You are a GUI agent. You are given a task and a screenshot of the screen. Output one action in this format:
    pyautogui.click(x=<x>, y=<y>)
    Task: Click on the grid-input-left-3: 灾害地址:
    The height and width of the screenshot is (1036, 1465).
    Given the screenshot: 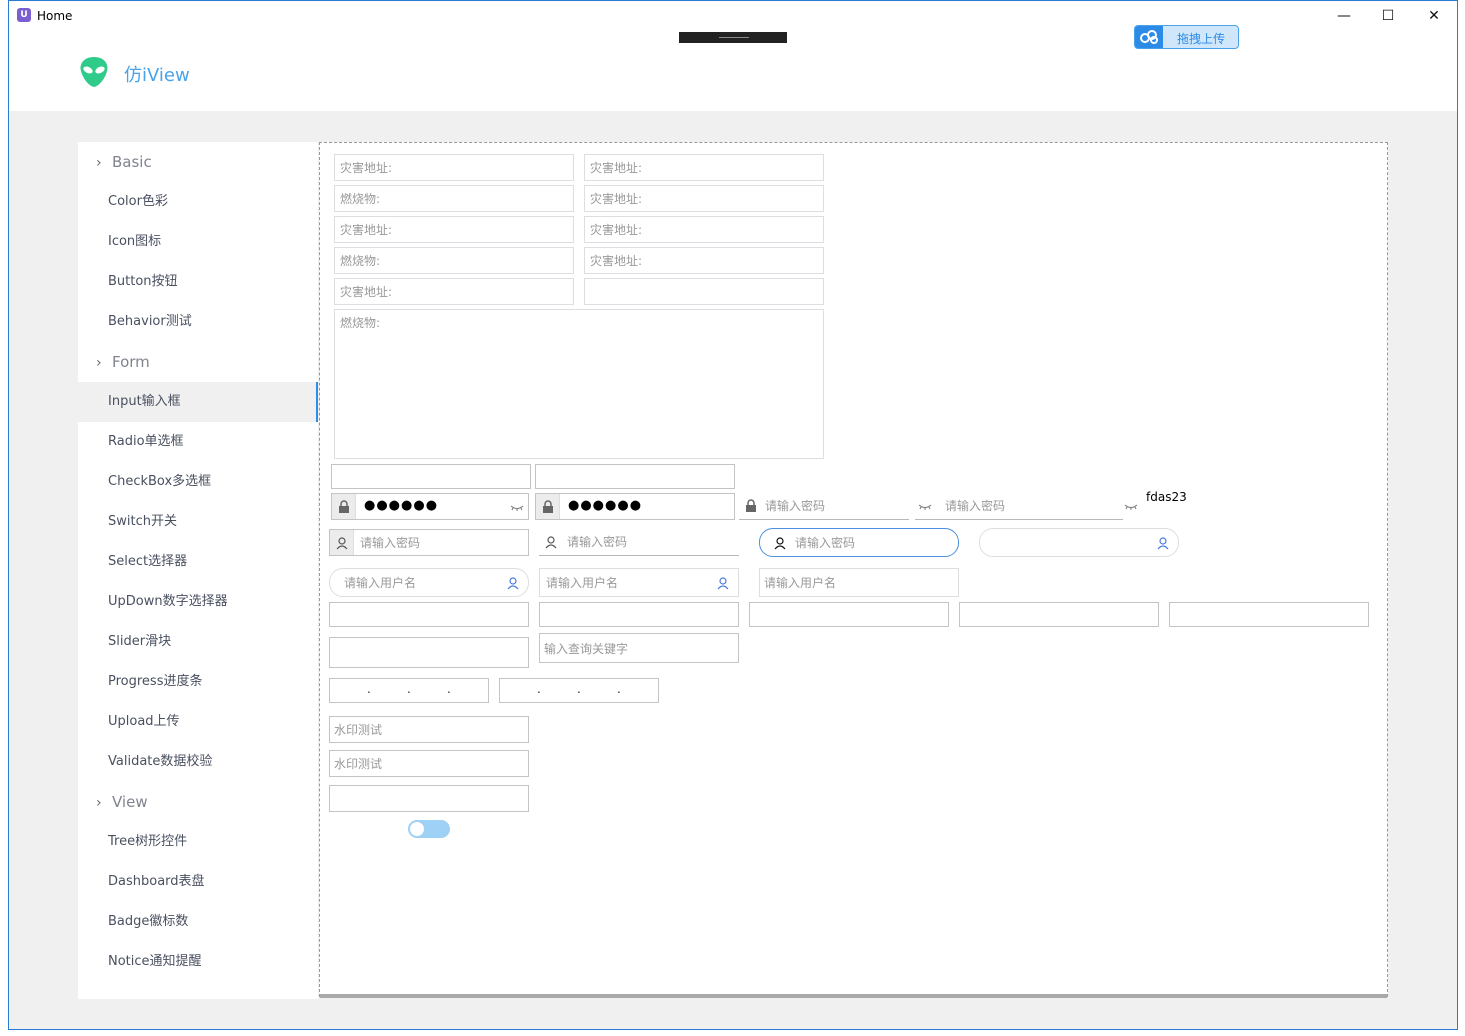 What is the action you would take?
    pyautogui.click(x=454, y=229)
    